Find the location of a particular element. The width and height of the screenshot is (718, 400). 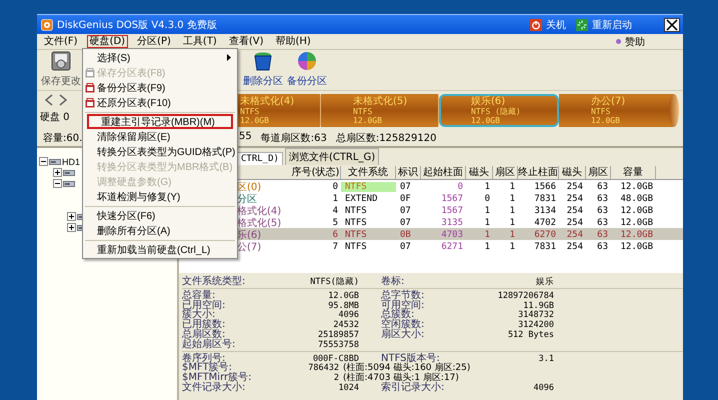

column-header: 容量 is located at coordinates (633, 172).